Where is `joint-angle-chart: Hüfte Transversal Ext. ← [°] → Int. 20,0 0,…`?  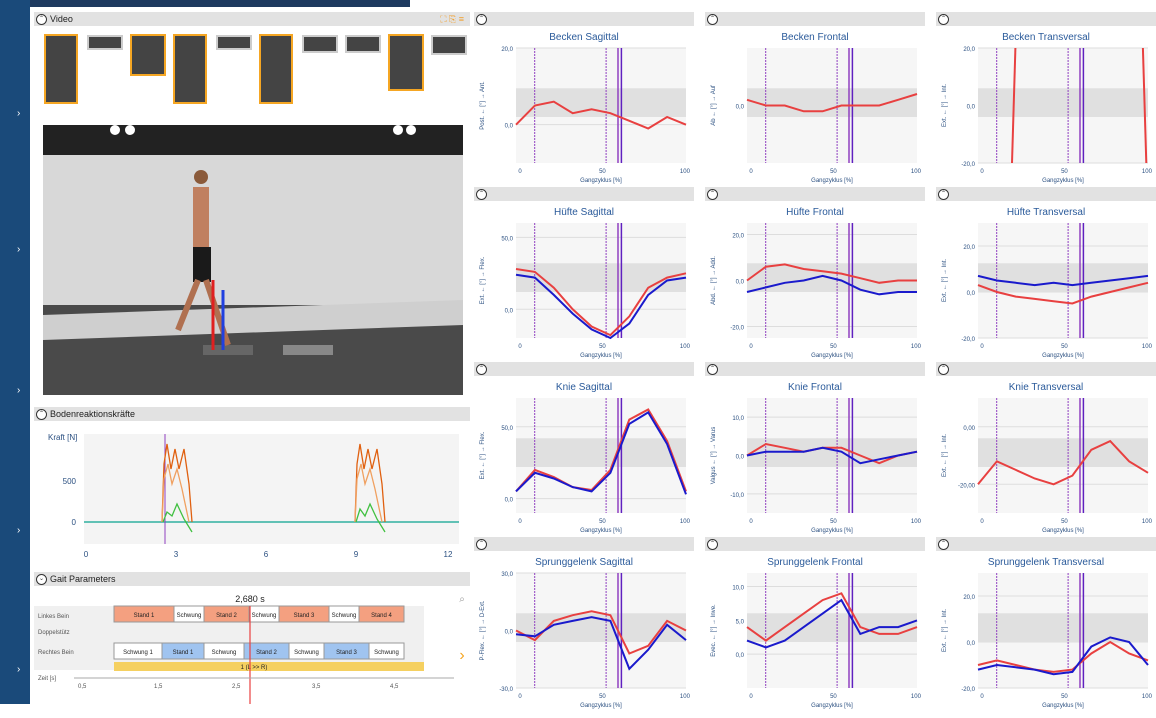 joint-angle-chart: Hüfte Transversal Ext. ← [°] → Int. 20,0 0,… is located at coordinates (1046, 285).